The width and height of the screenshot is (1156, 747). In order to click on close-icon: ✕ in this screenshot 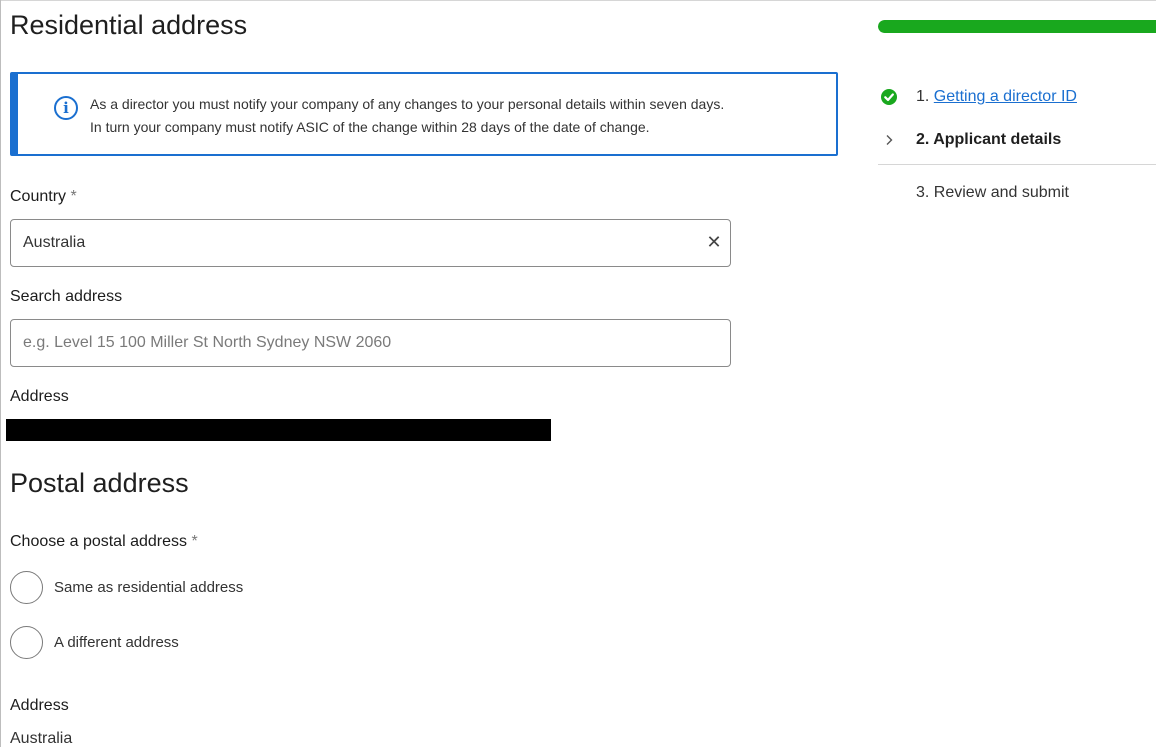, I will do `click(714, 242)`.